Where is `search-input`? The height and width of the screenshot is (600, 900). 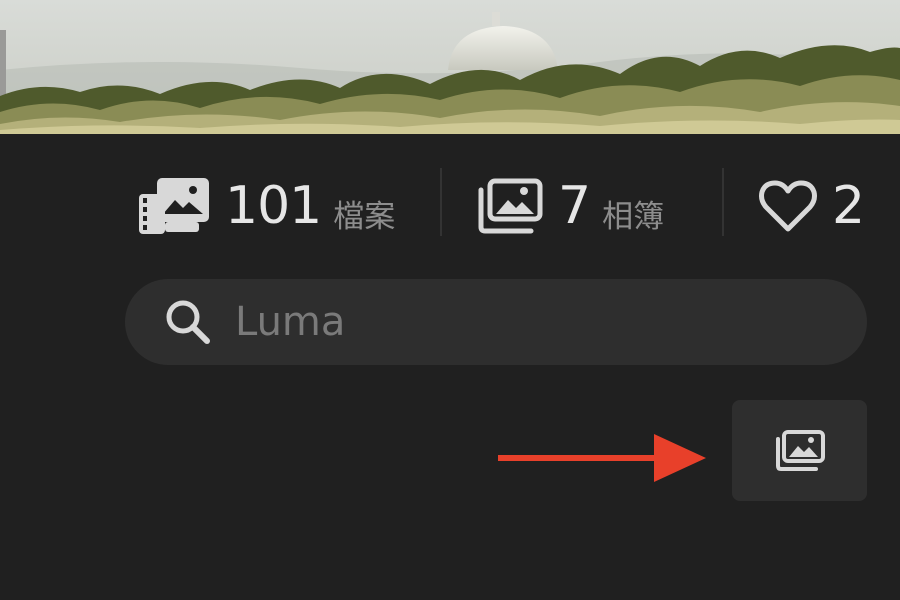 search-input is located at coordinates (535, 322).